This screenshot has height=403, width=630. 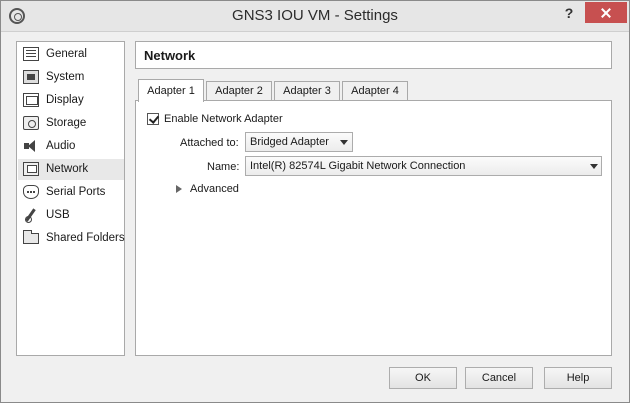 What do you see at coordinates (499, 378) in the screenshot?
I see `cancel-button: Cancel` at bounding box center [499, 378].